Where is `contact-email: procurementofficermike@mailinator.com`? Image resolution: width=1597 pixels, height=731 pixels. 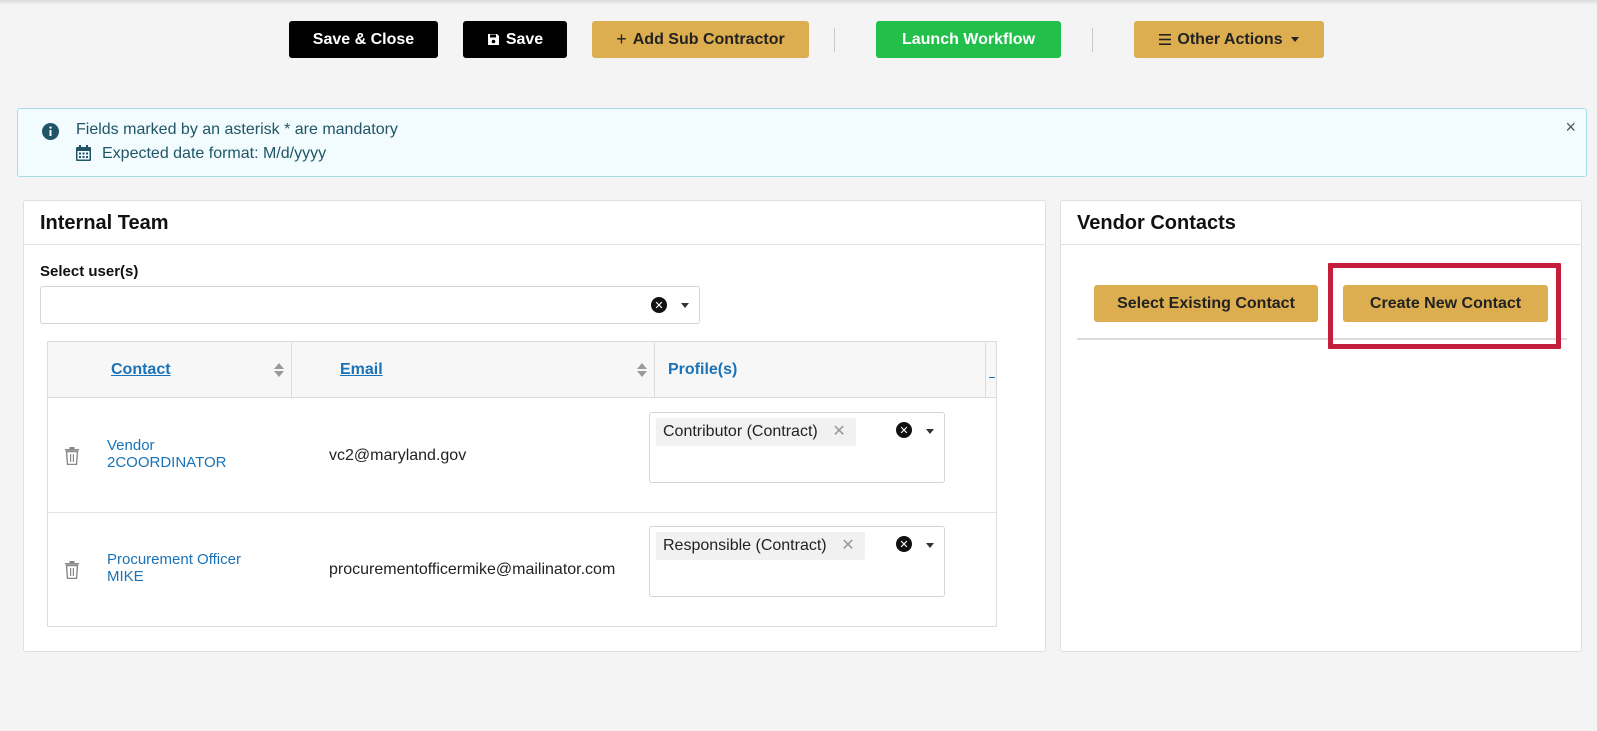
contact-email: procurementofficermike@mailinator.com is located at coordinates (472, 569).